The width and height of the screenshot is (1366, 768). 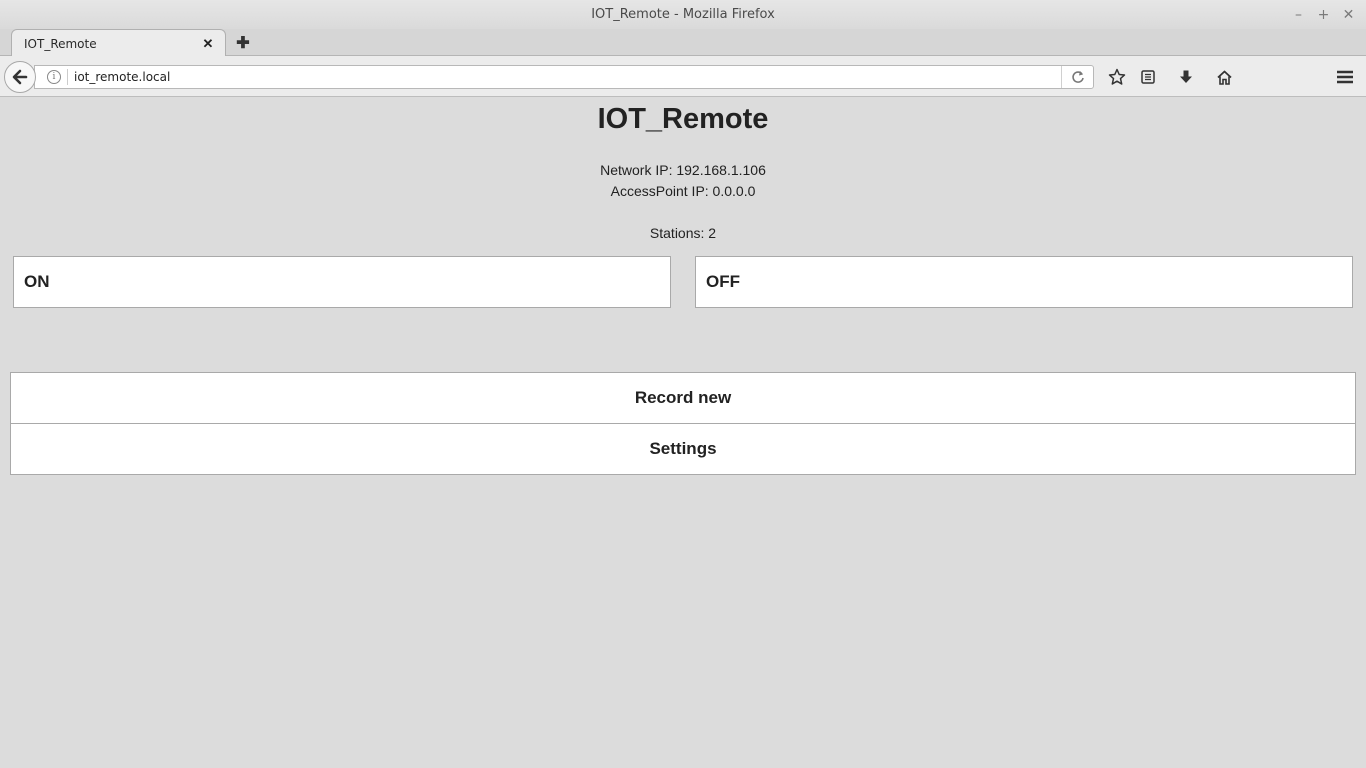 I want to click on reload-icon, so click(x=1077, y=77).